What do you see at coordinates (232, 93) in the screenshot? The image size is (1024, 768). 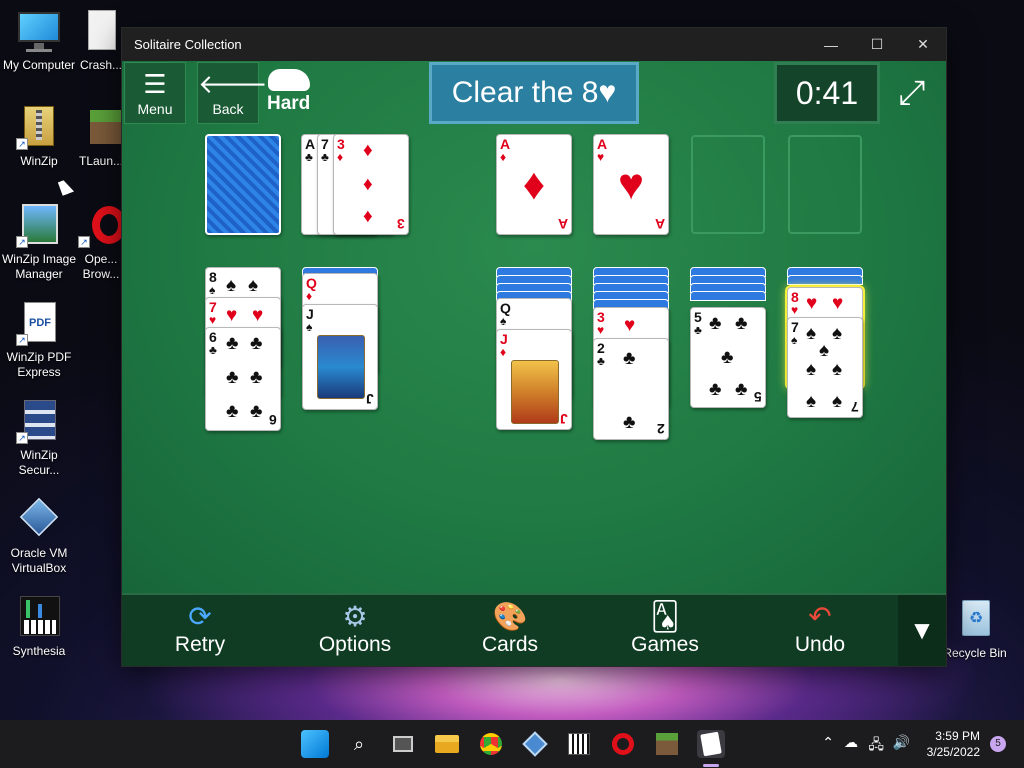 I see `back-button: 🡐 Back` at bounding box center [232, 93].